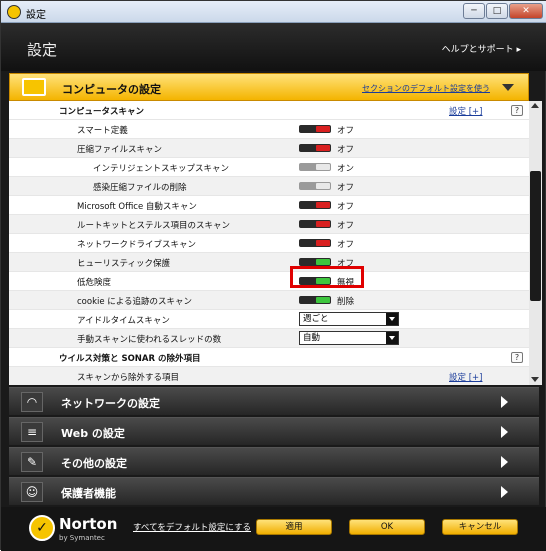  What do you see at coordinates (110, 403) in the screenshot?
I see `category-label: ネットワークの設定` at bounding box center [110, 403].